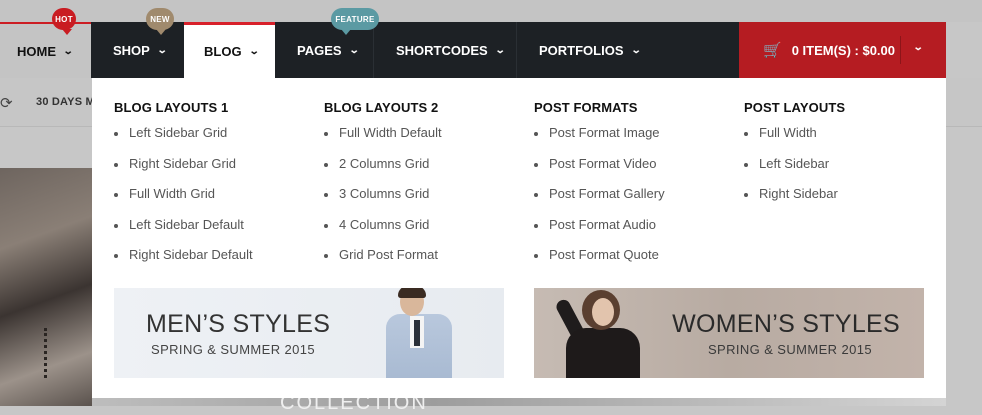 The height and width of the screenshot is (415, 982). I want to click on menu-link: Full Width Default, so click(383, 140).